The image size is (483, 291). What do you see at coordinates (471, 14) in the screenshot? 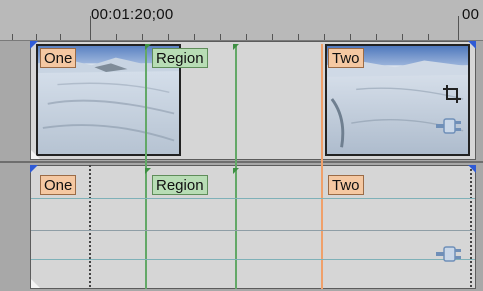
I see `ruler-timecode-next: 00` at bounding box center [471, 14].